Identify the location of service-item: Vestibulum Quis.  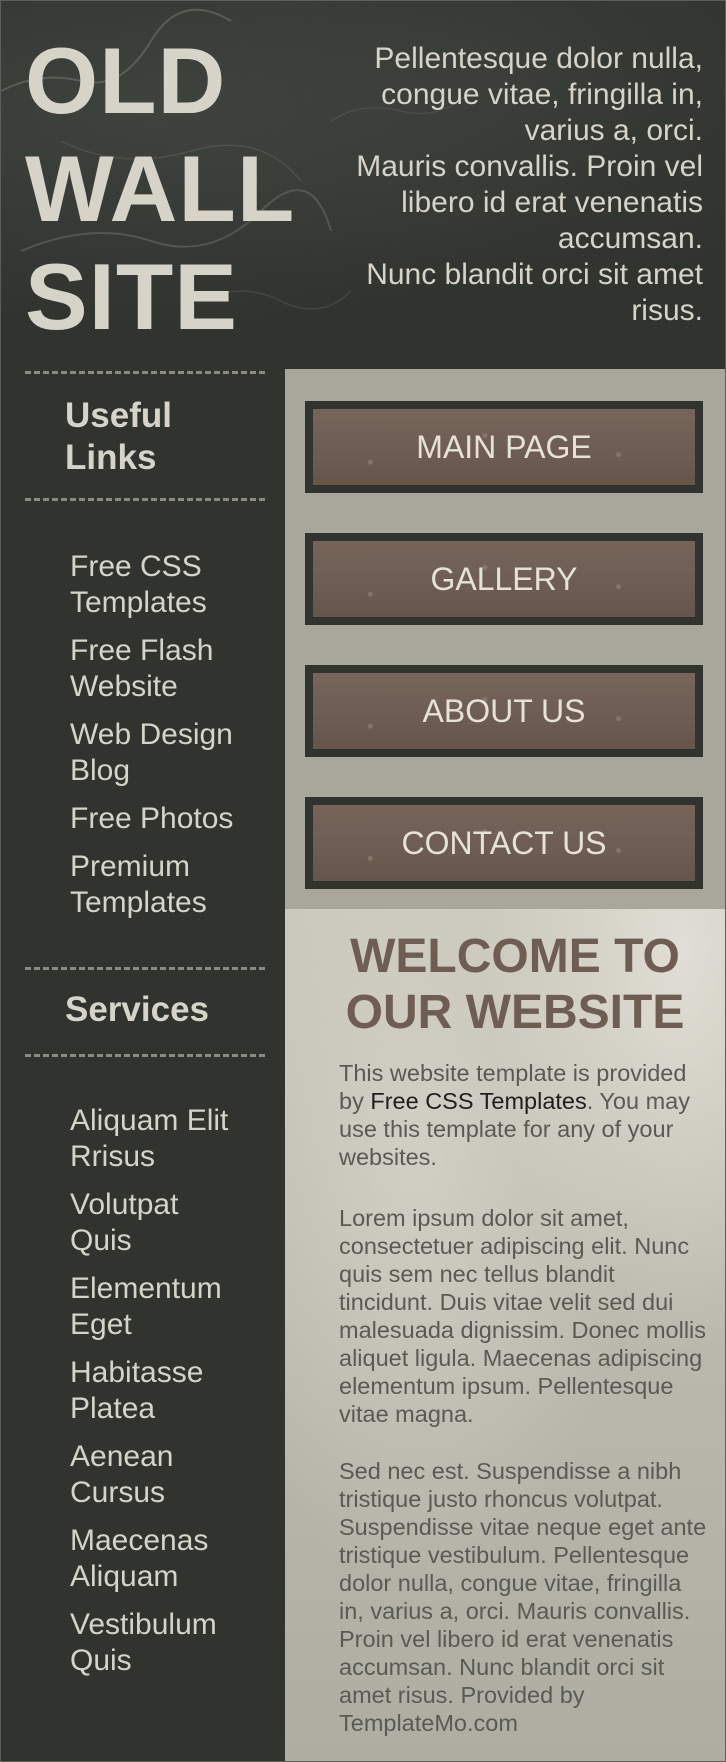
(170, 1643).